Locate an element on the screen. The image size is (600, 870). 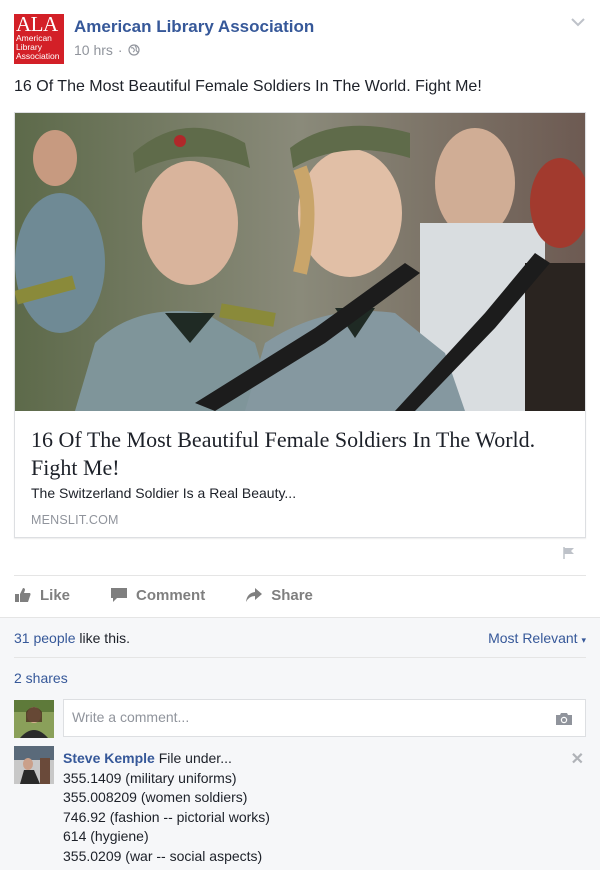
thumbs-up-icon is located at coordinates (23, 595).